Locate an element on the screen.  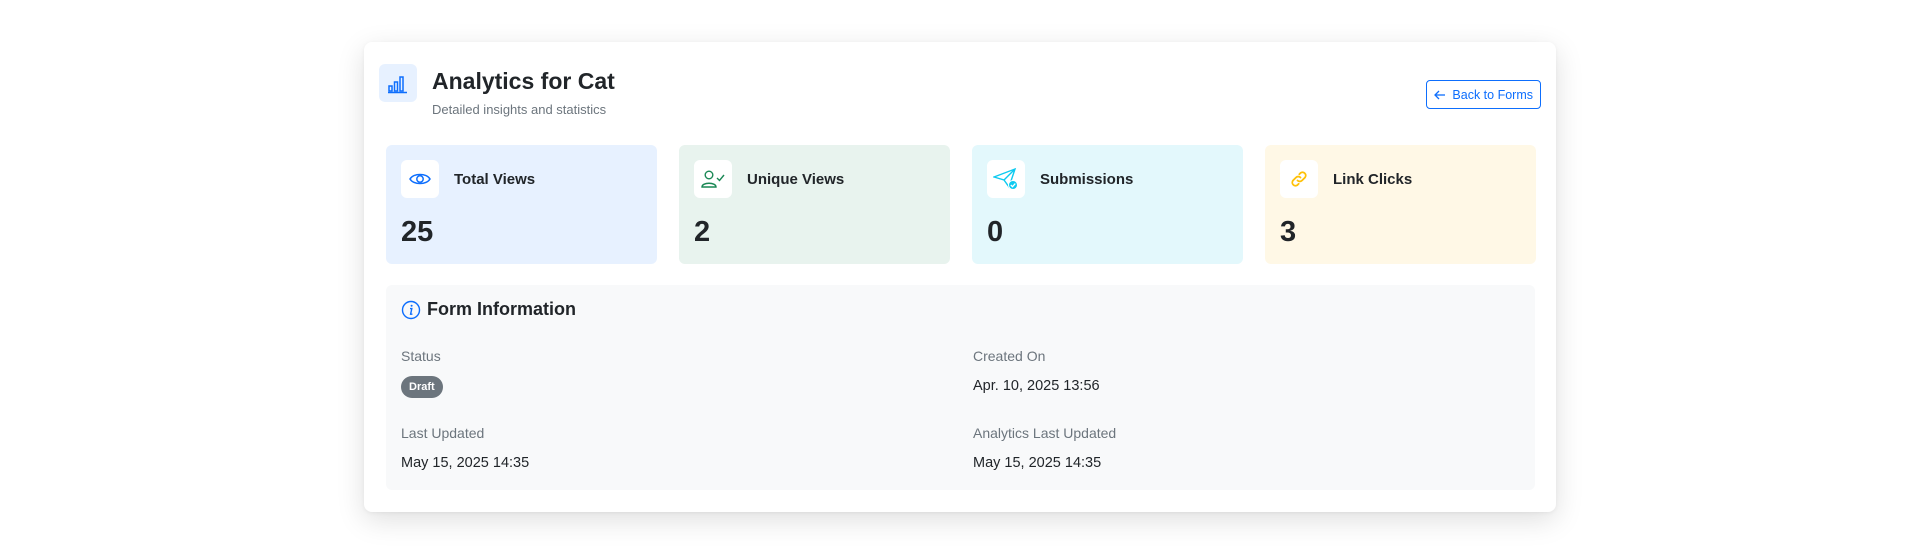
stat-label: Total Views is located at coordinates (495, 179).